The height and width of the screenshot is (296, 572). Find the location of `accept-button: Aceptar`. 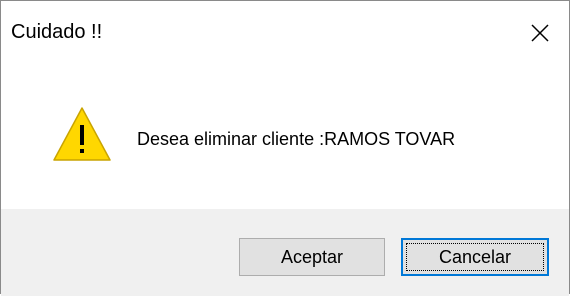

accept-button: Aceptar is located at coordinates (312, 257).